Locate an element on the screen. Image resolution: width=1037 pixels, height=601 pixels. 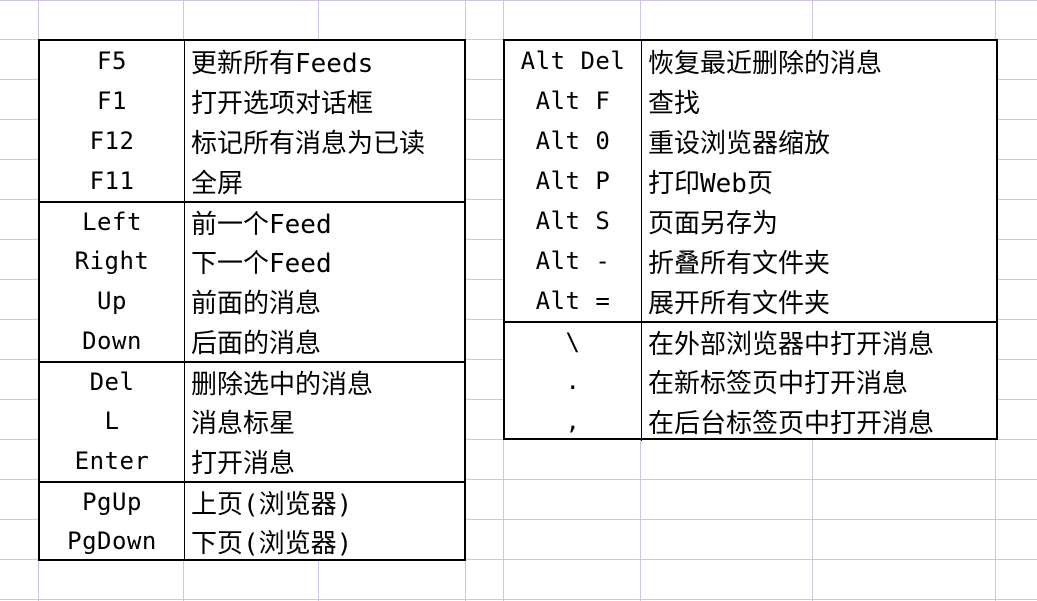
shortcut-row: F12 标记所有消息为已读 is located at coordinates (252, 141).